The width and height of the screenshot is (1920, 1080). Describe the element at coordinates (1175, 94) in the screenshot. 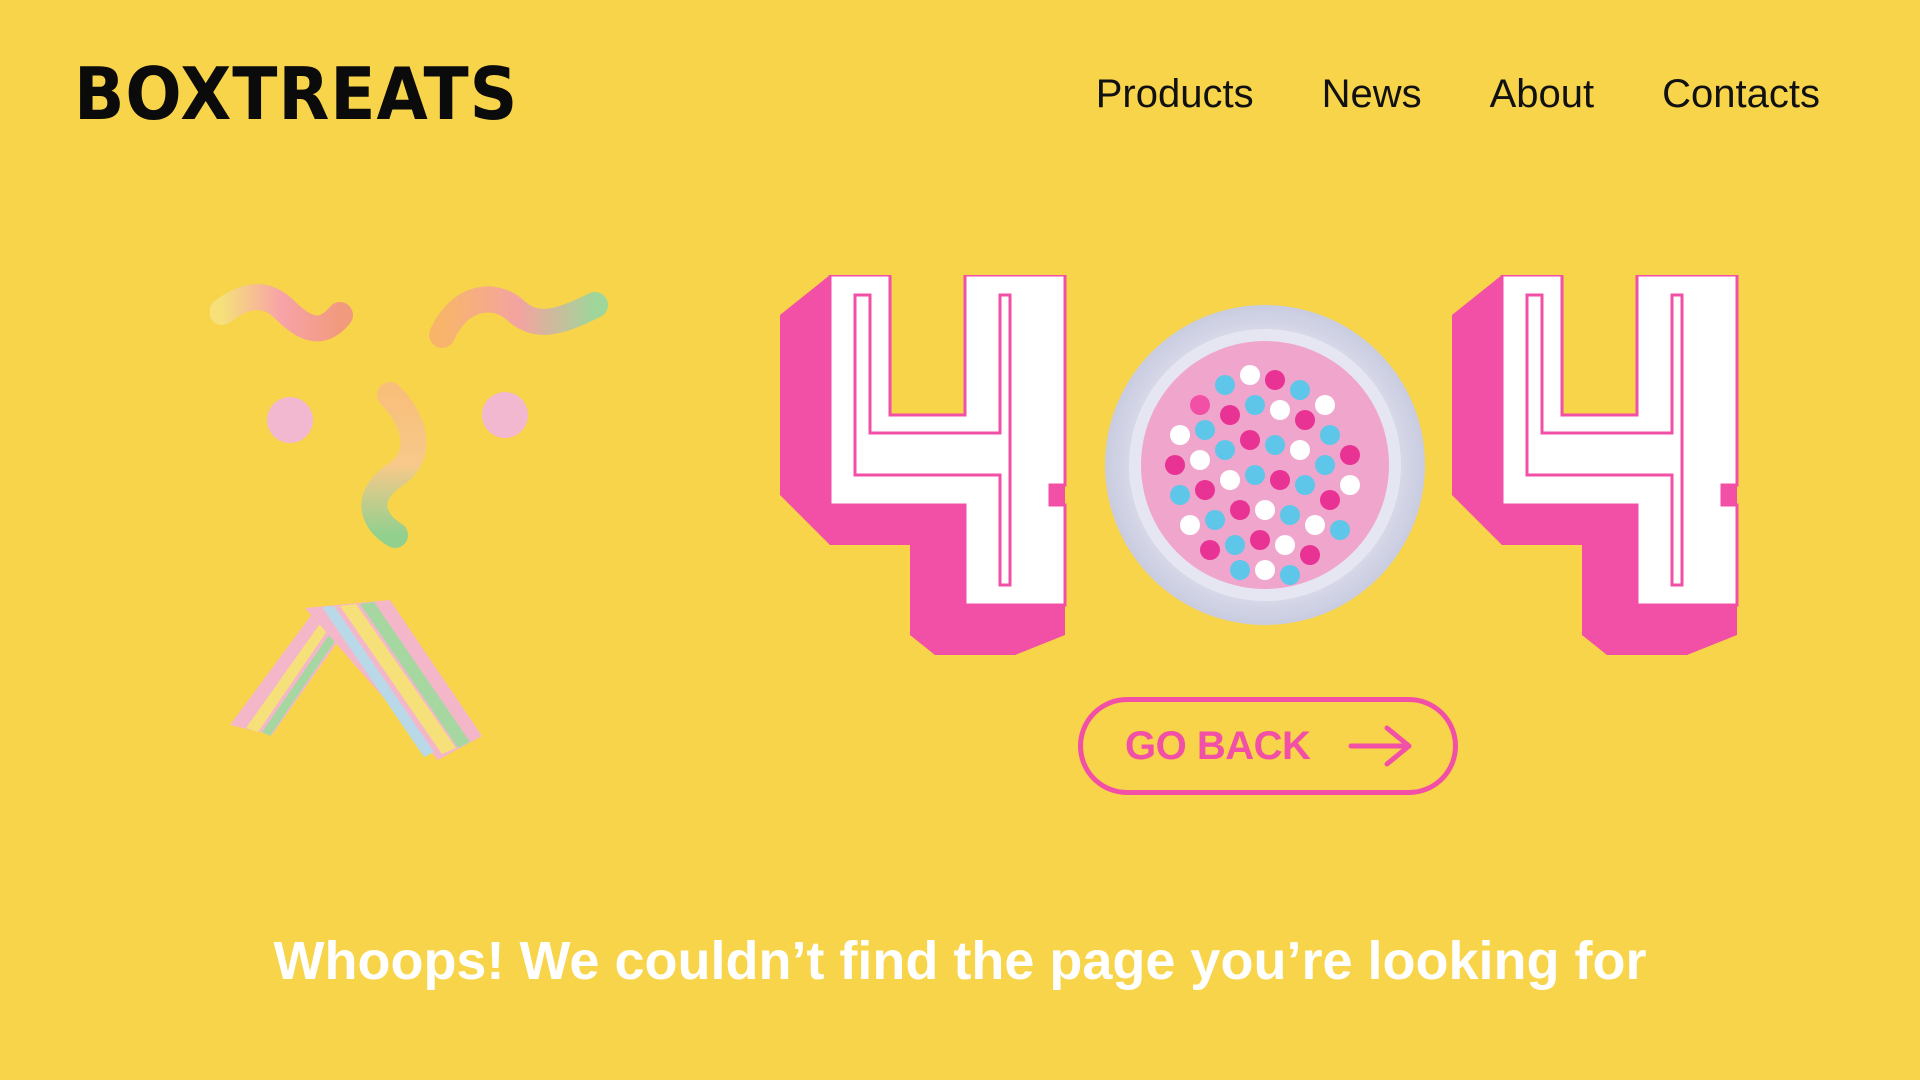

I see `nav-item-products: Products` at that location.